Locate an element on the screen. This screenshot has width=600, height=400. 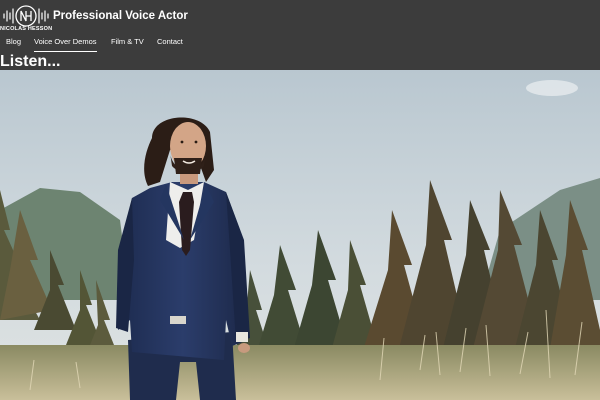
nav-item-contact: Contact is located at coordinates (170, 44).